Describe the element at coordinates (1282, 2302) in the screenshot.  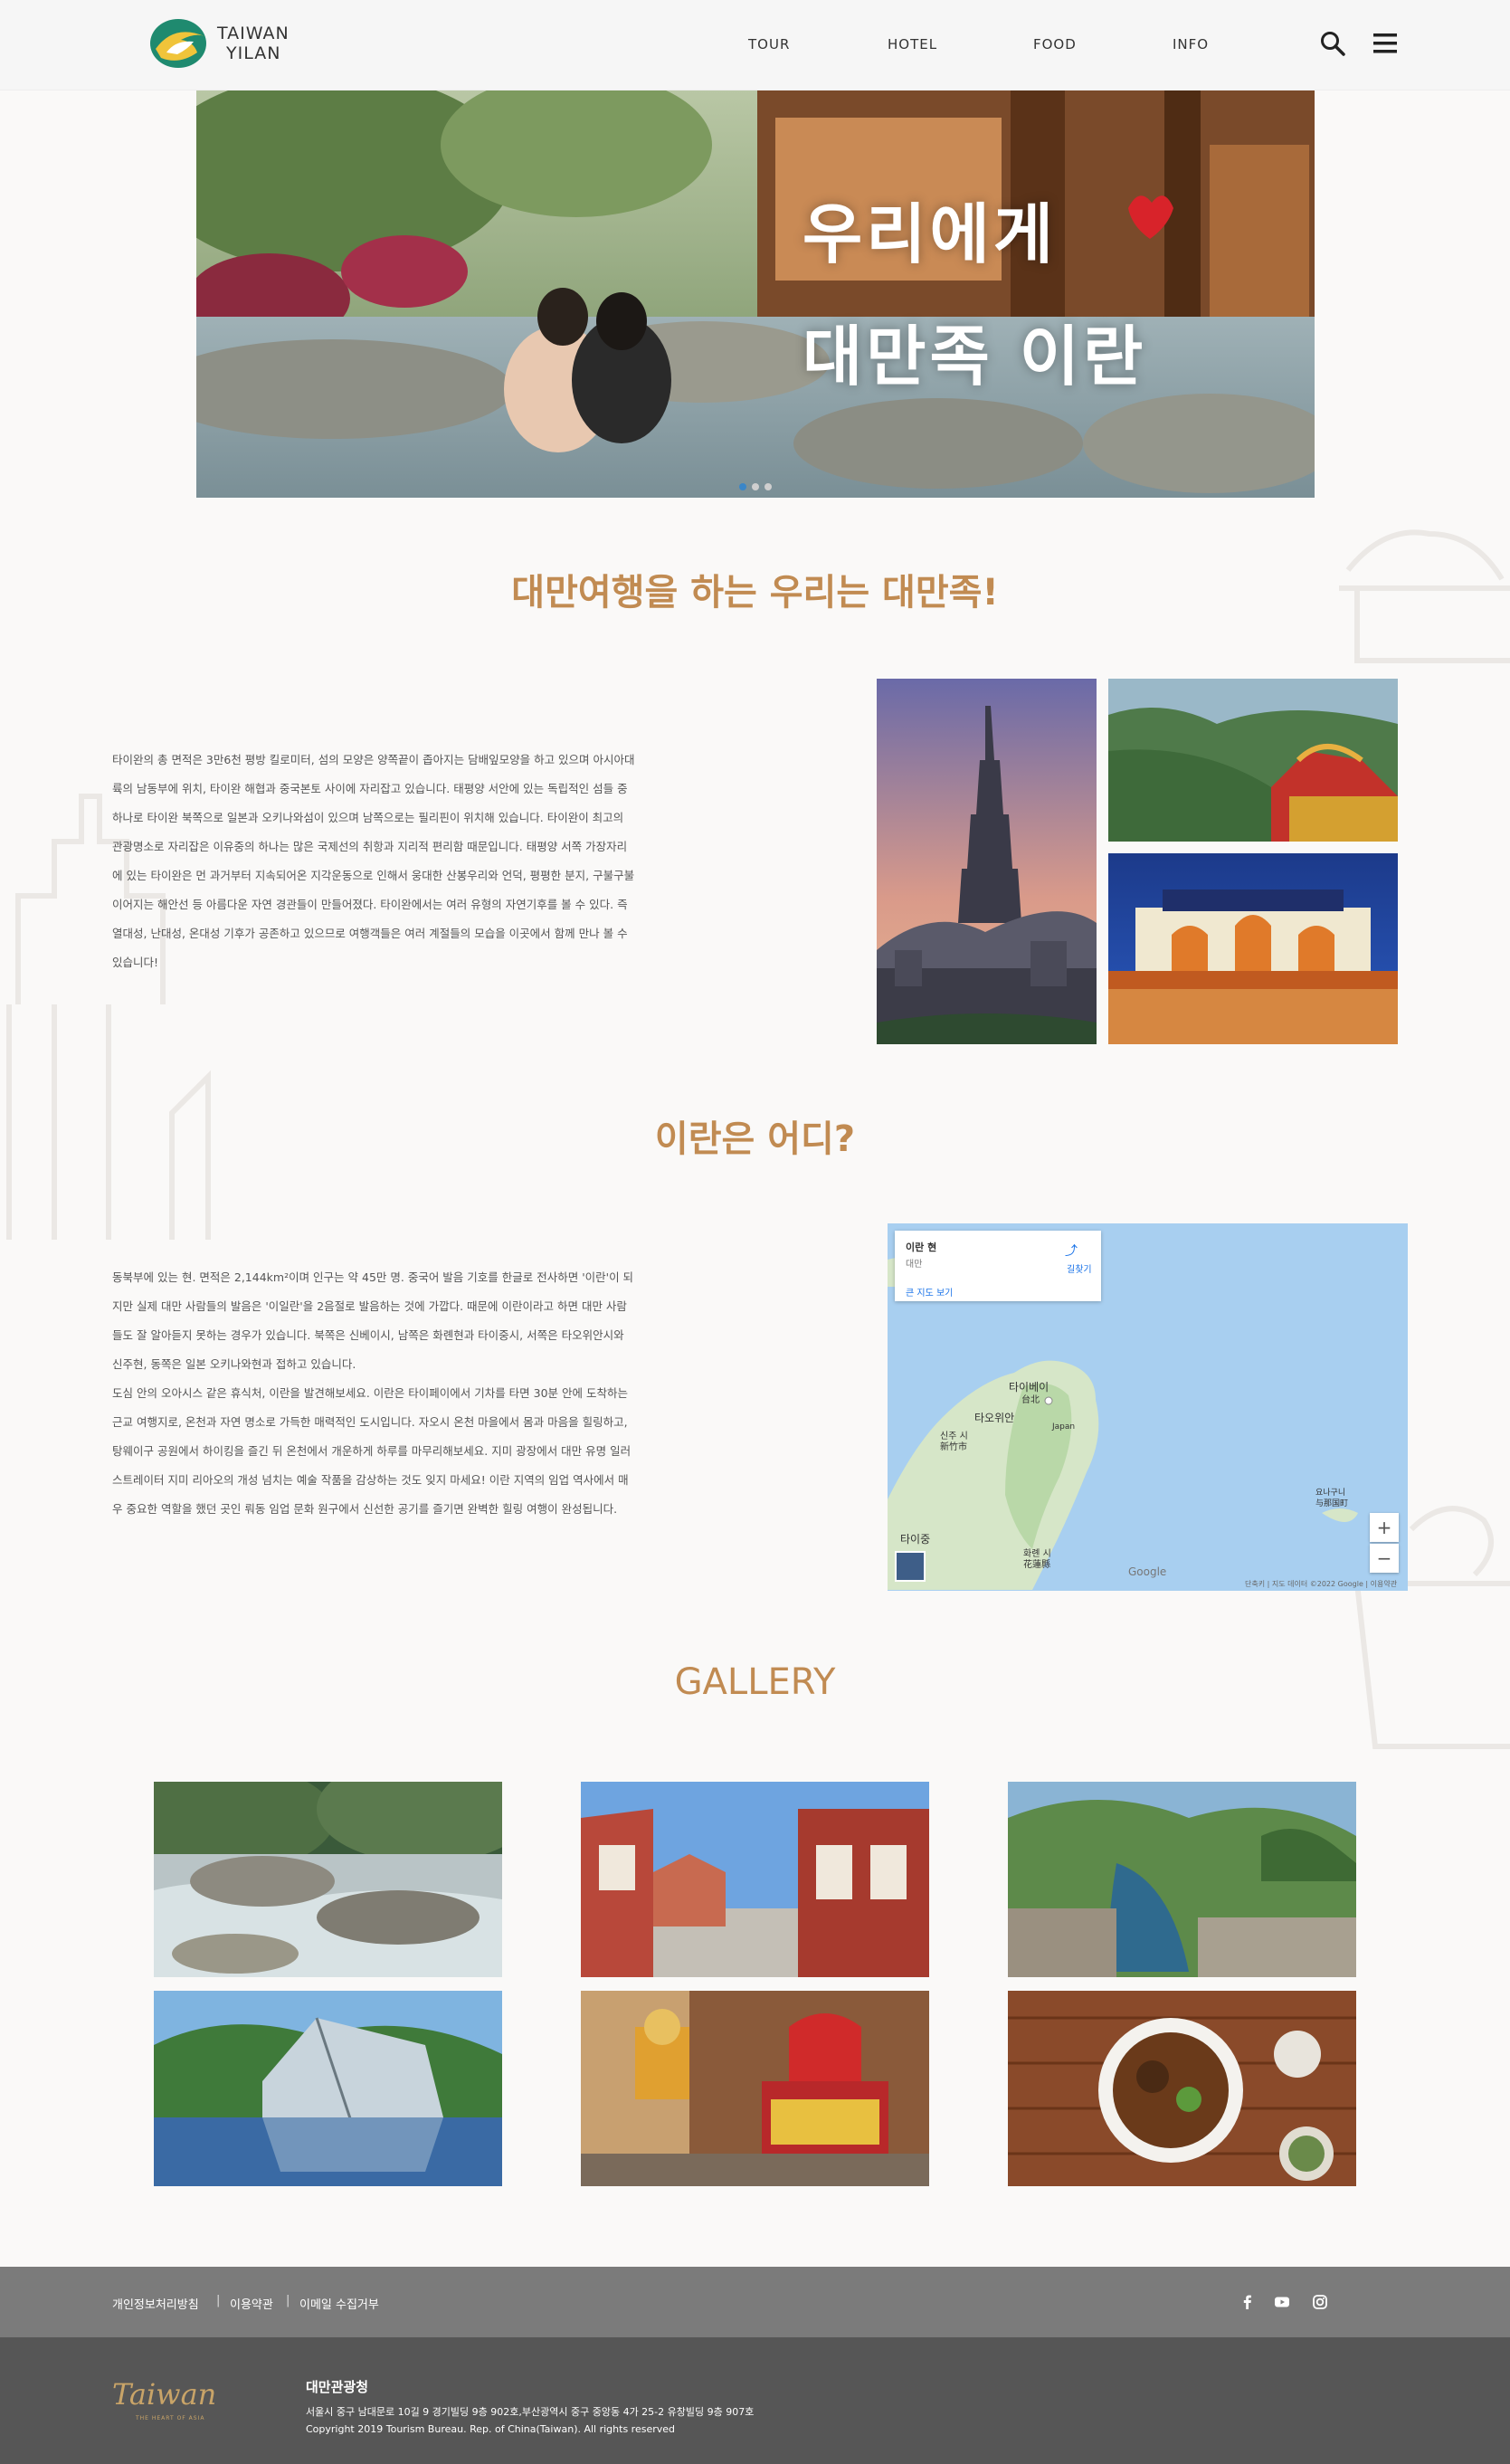
I see `youtube-icon` at that location.